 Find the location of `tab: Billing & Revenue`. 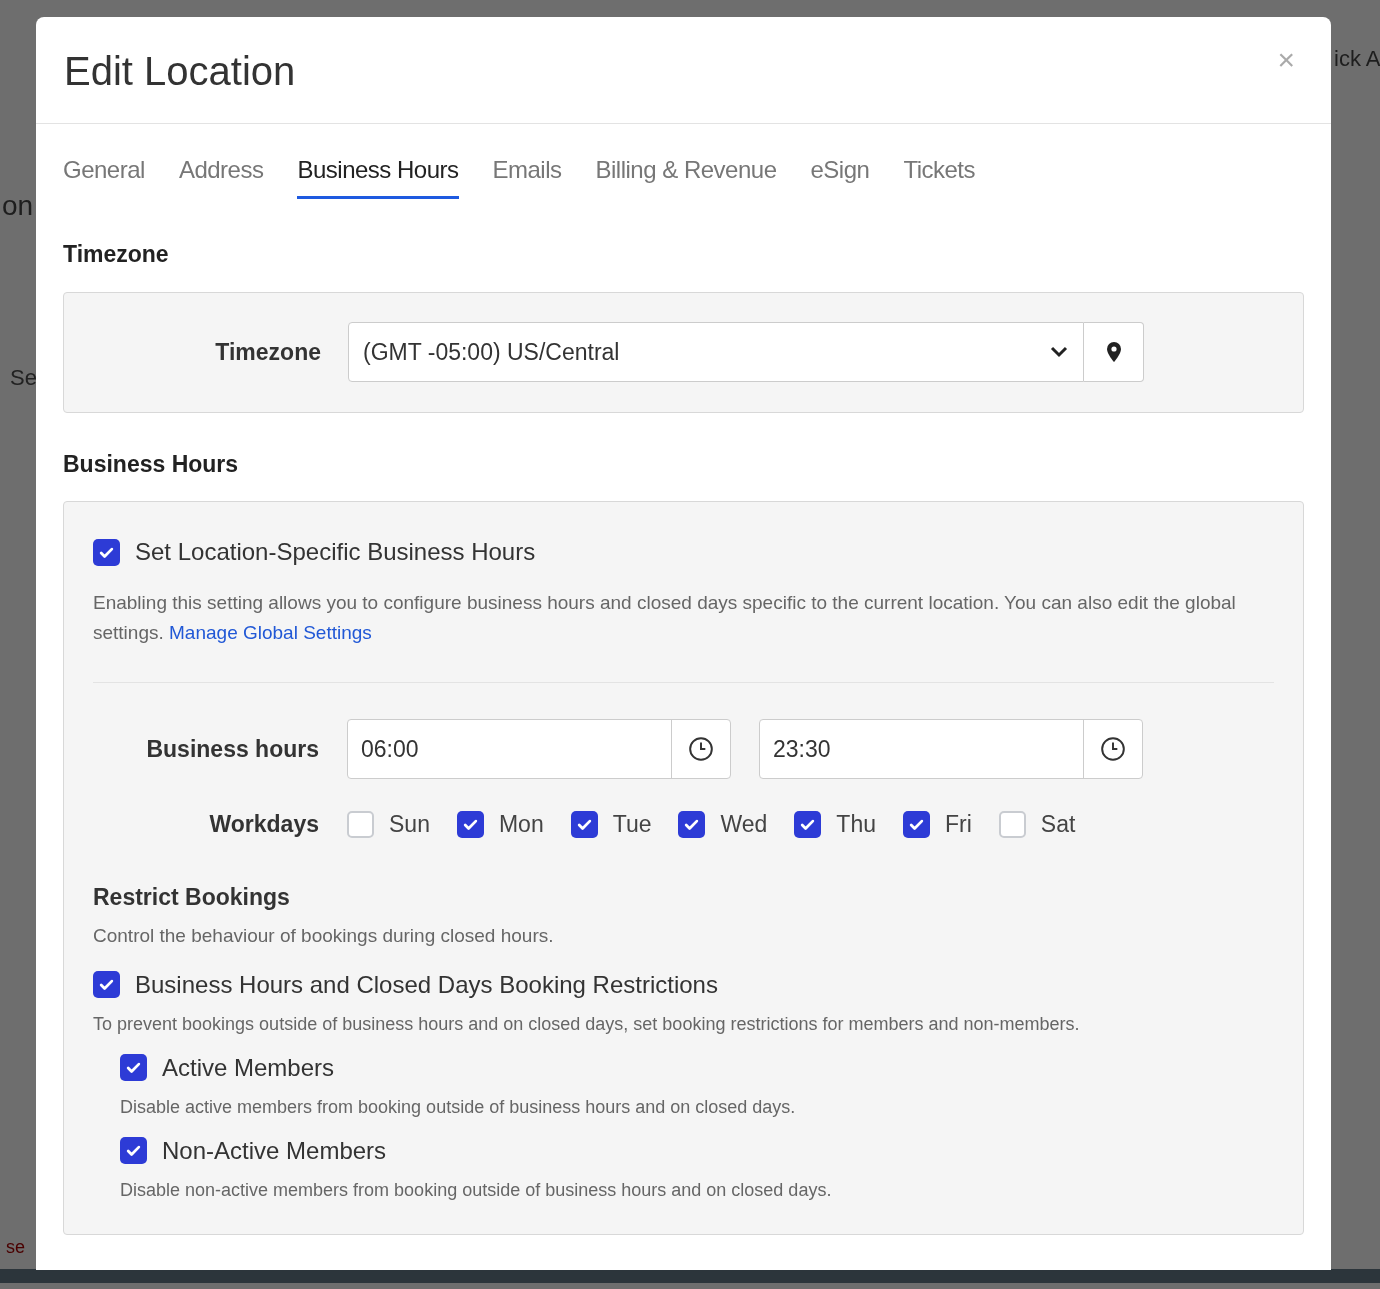

tab: Billing & Revenue is located at coordinates (686, 175).